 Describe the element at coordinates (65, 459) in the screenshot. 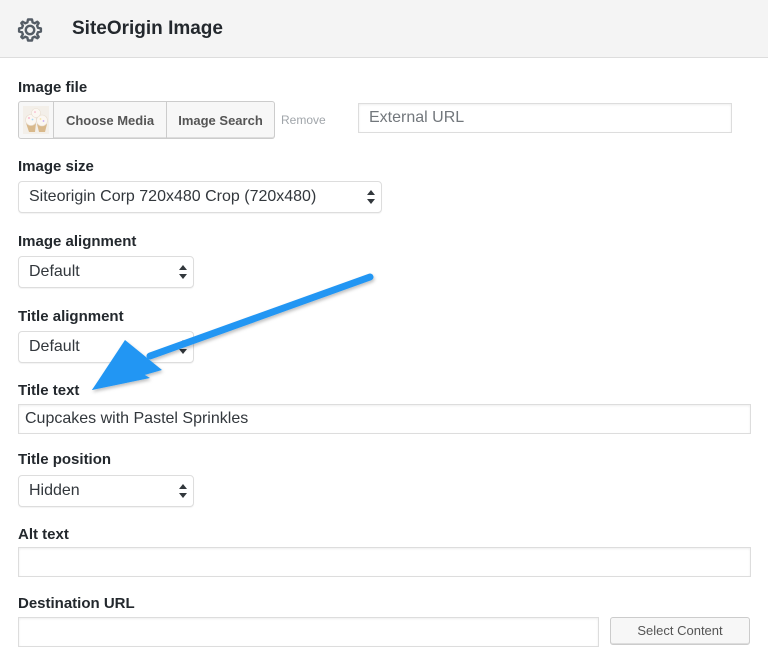

I see `title-position-label: Title position` at that location.